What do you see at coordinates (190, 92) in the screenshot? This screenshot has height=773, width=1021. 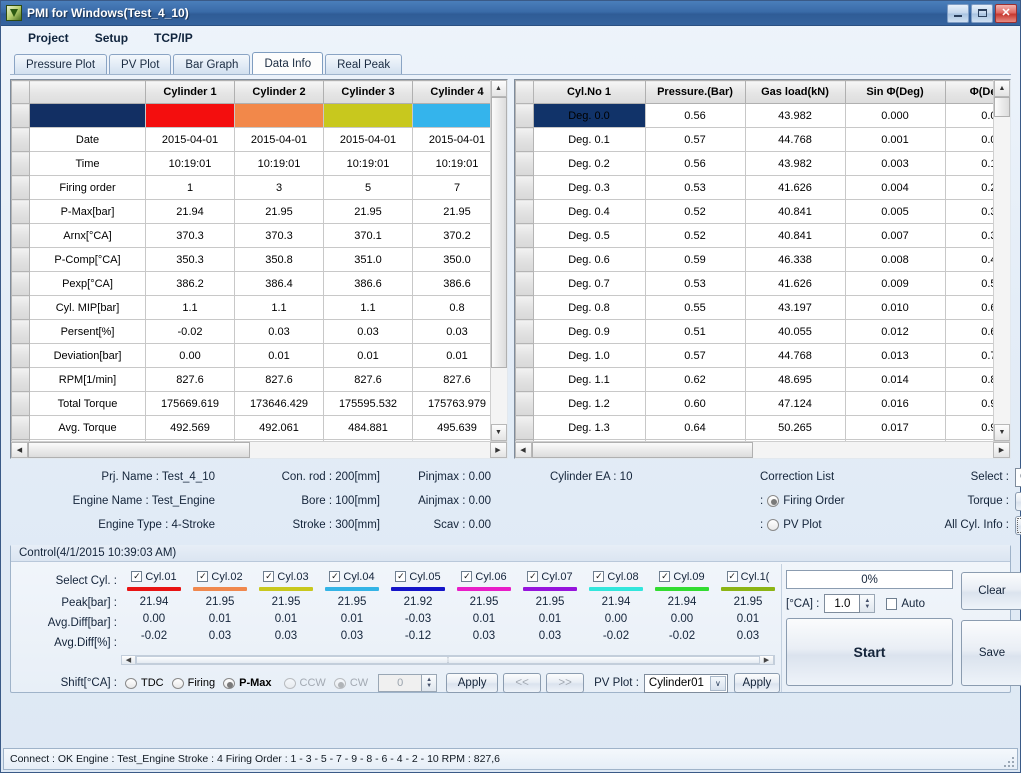 I see `header-cylinder-1: Cylinder 1` at bounding box center [190, 92].